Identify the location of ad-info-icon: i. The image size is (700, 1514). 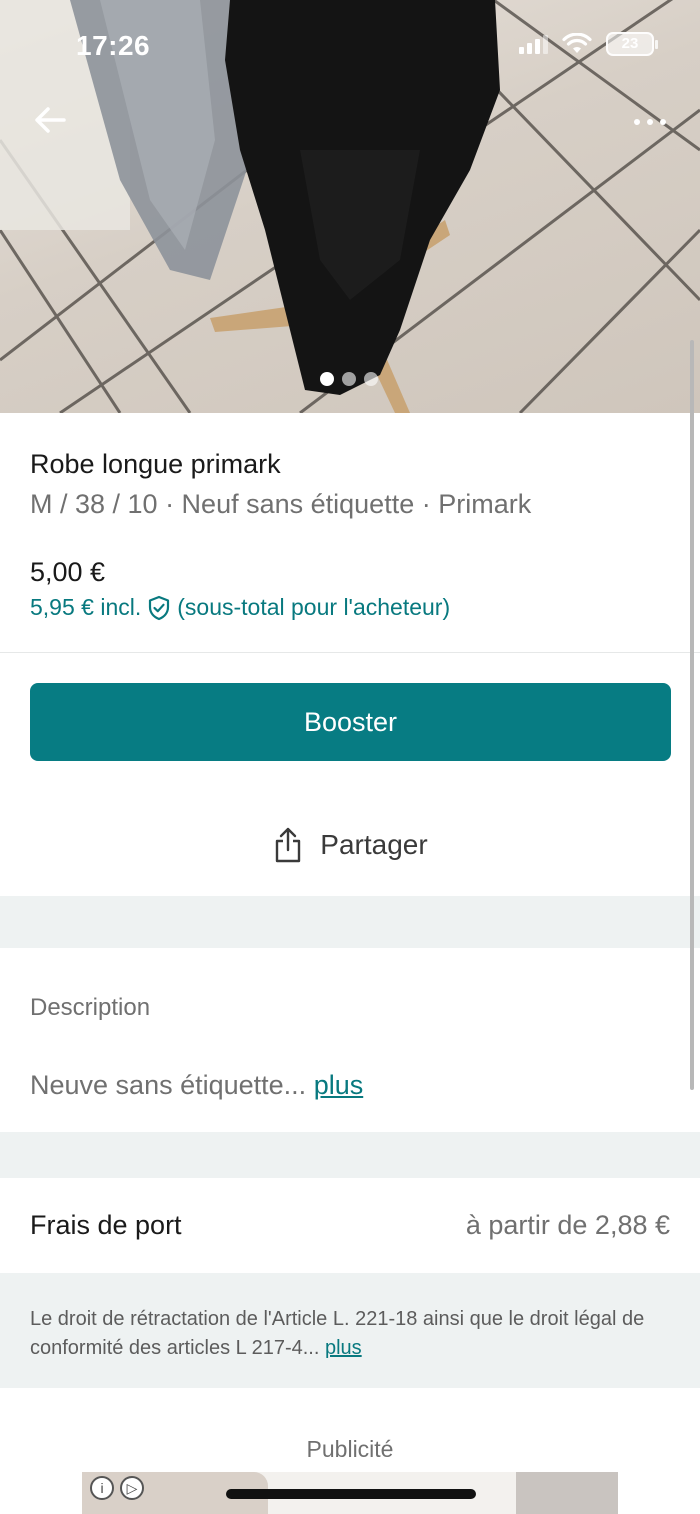
(102, 1488).